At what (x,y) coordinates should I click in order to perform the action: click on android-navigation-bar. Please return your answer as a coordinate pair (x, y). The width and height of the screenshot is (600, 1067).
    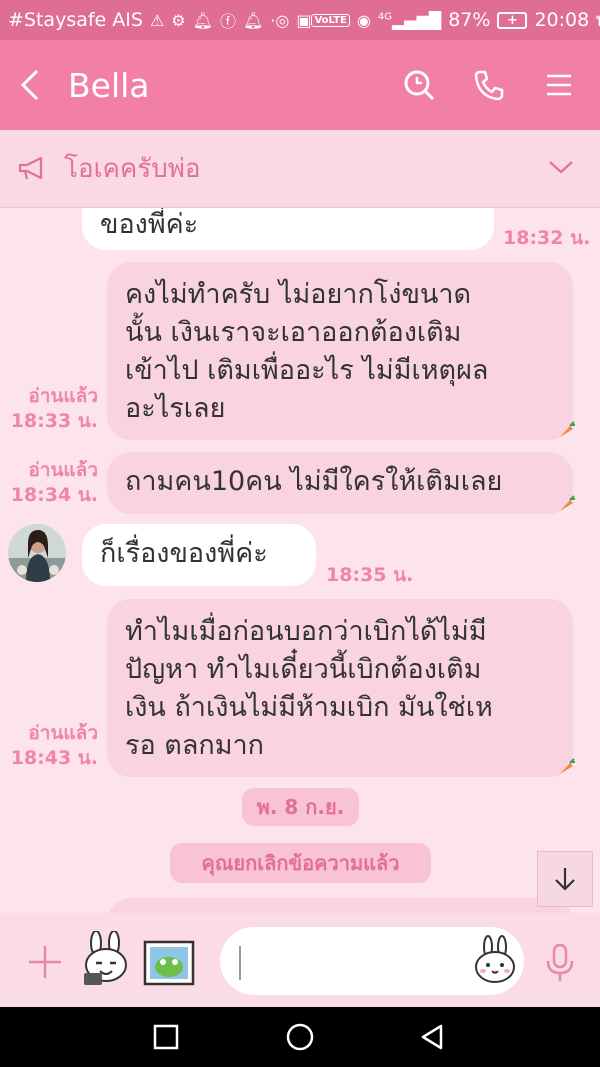
    Looking at the image, I should click on (300, 1037).